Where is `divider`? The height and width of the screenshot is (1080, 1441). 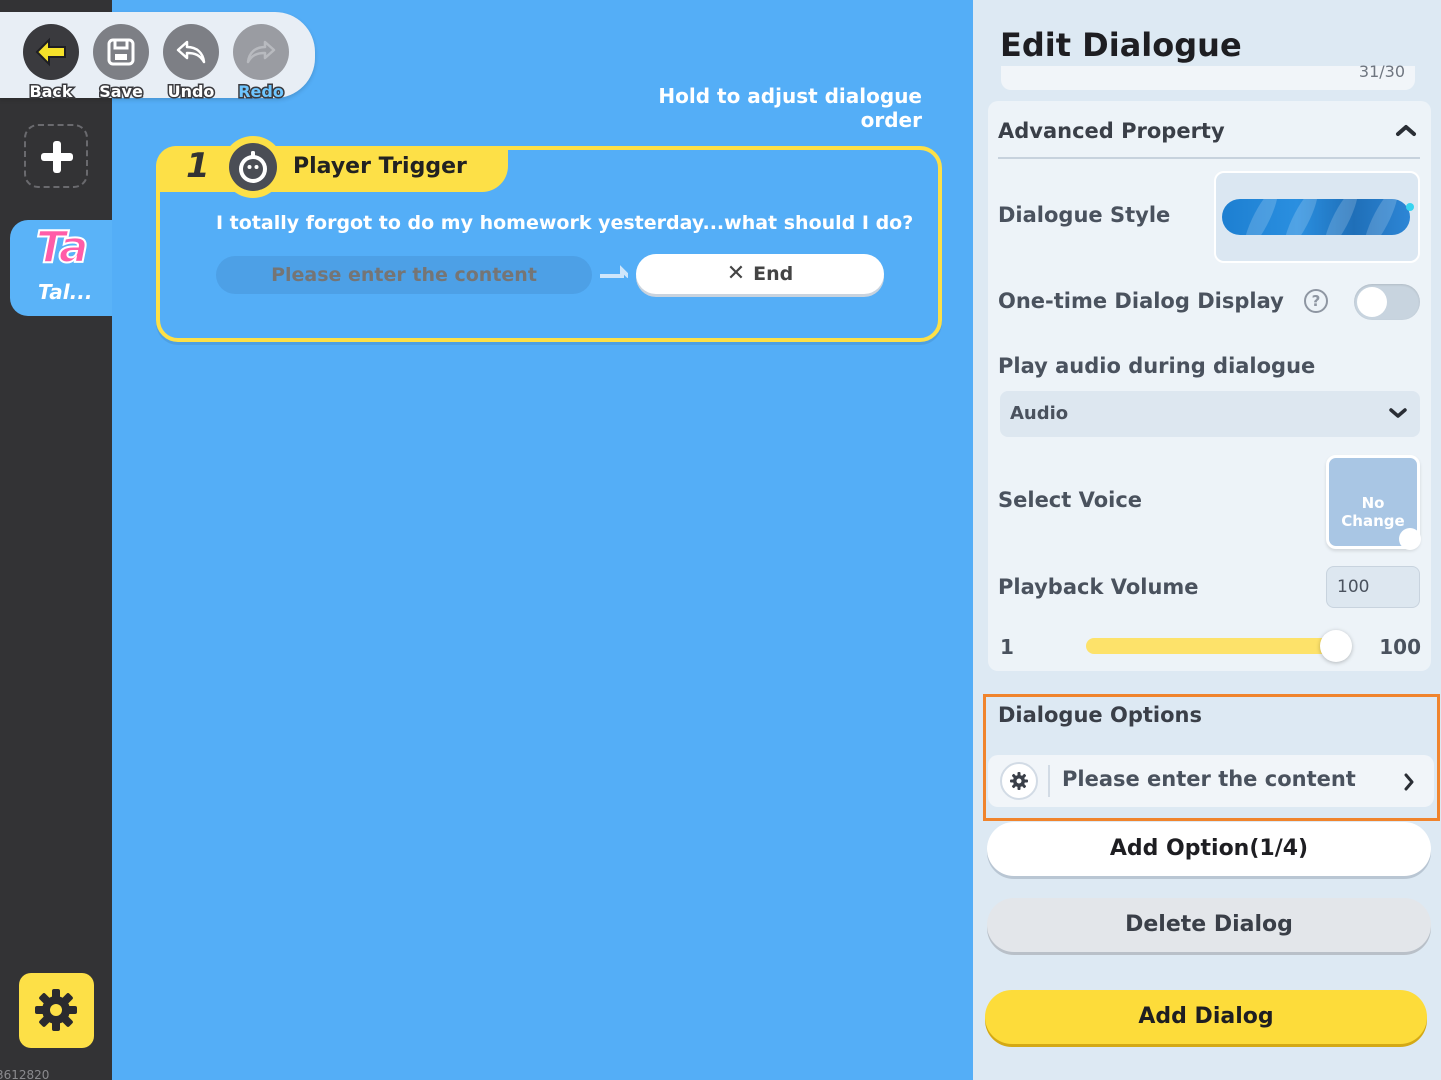 divider is located at coordinates (1209, 158).